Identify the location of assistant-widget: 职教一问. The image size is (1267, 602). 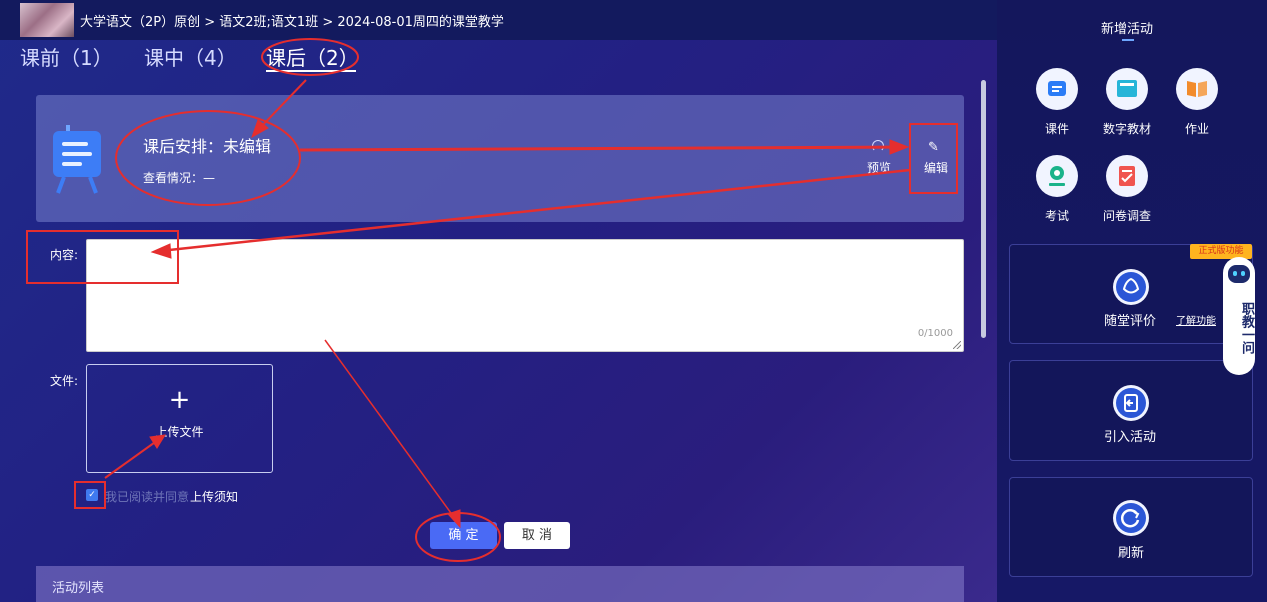
(1239, 316).